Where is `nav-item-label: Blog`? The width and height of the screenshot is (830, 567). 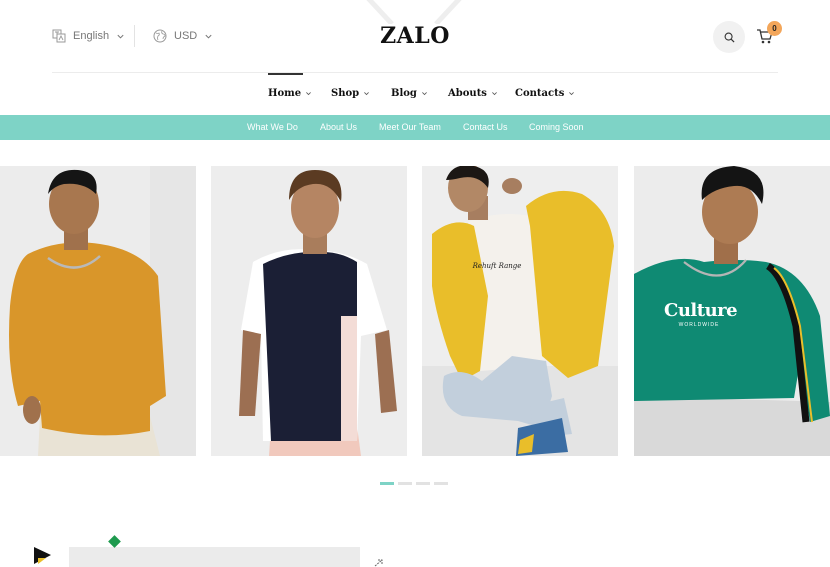 nav-item-label: Blog is located at coordinates (404, 93).